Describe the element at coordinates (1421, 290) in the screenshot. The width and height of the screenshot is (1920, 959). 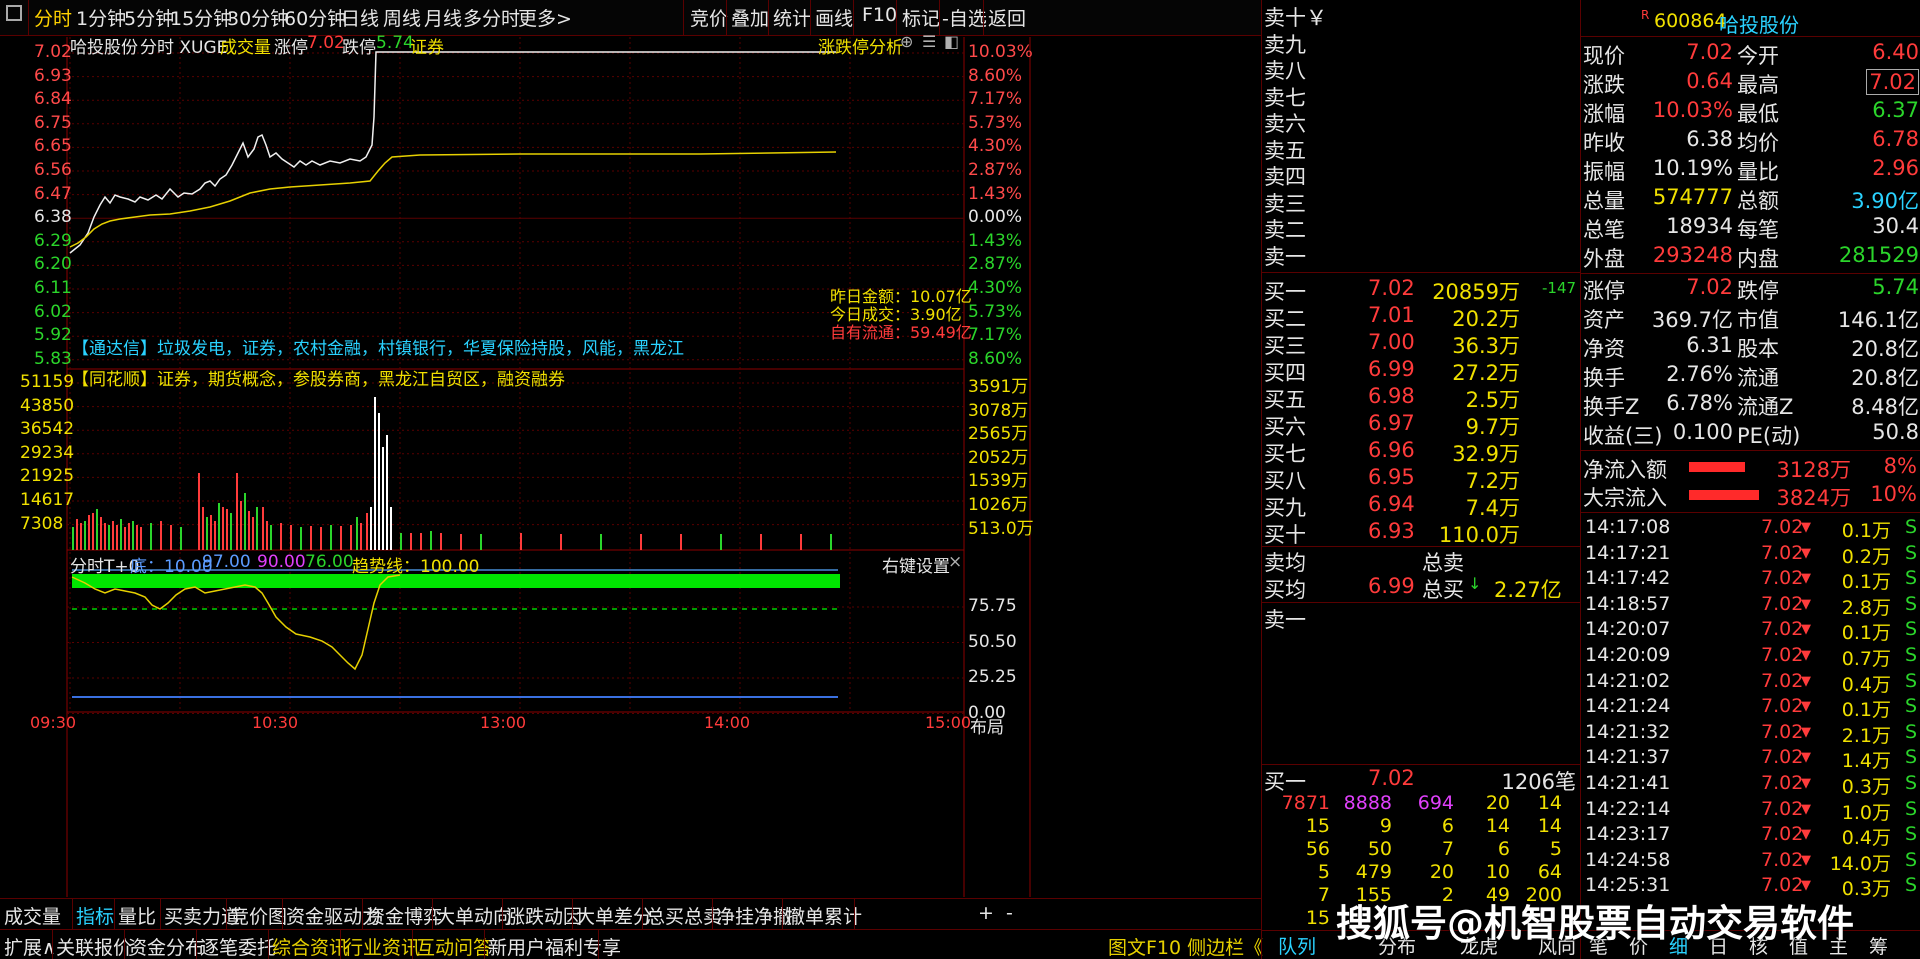
I see `buy-level-row: 买一 7.02 20859万 -147` at that location.